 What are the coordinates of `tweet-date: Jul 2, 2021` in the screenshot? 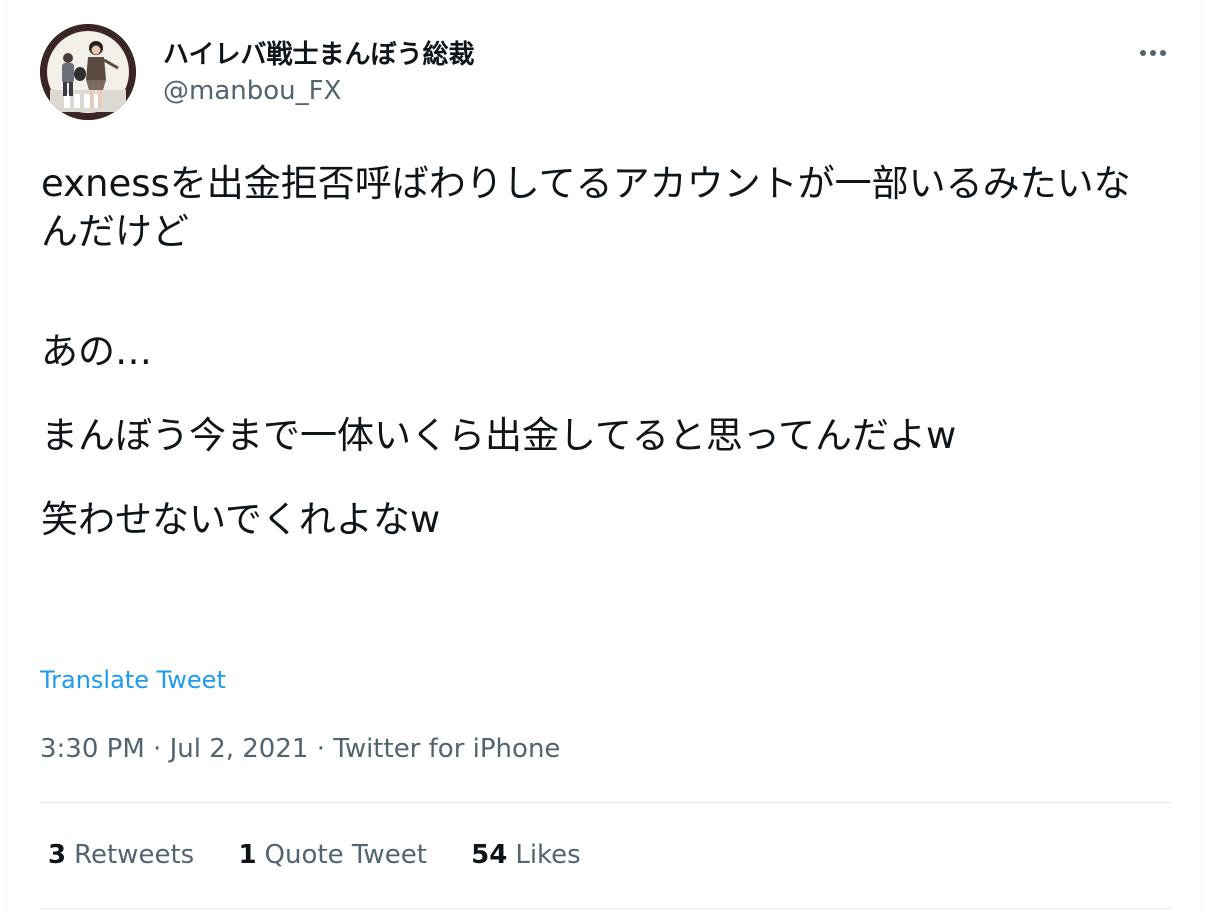 It's located at (239, 749).